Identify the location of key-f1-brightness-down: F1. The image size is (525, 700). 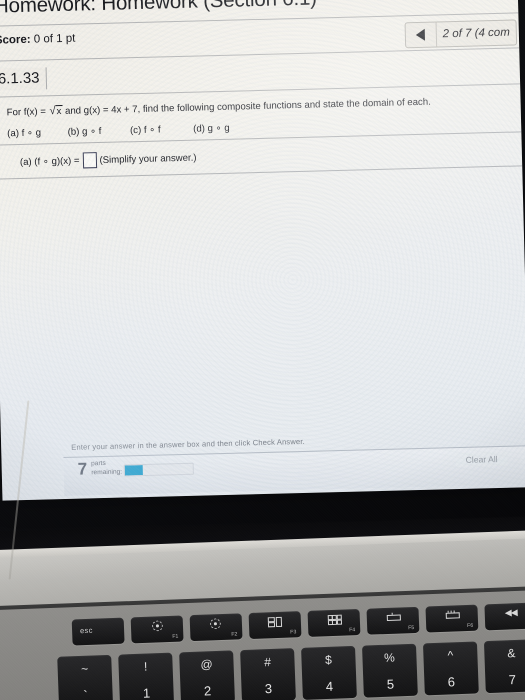
(157, 629).